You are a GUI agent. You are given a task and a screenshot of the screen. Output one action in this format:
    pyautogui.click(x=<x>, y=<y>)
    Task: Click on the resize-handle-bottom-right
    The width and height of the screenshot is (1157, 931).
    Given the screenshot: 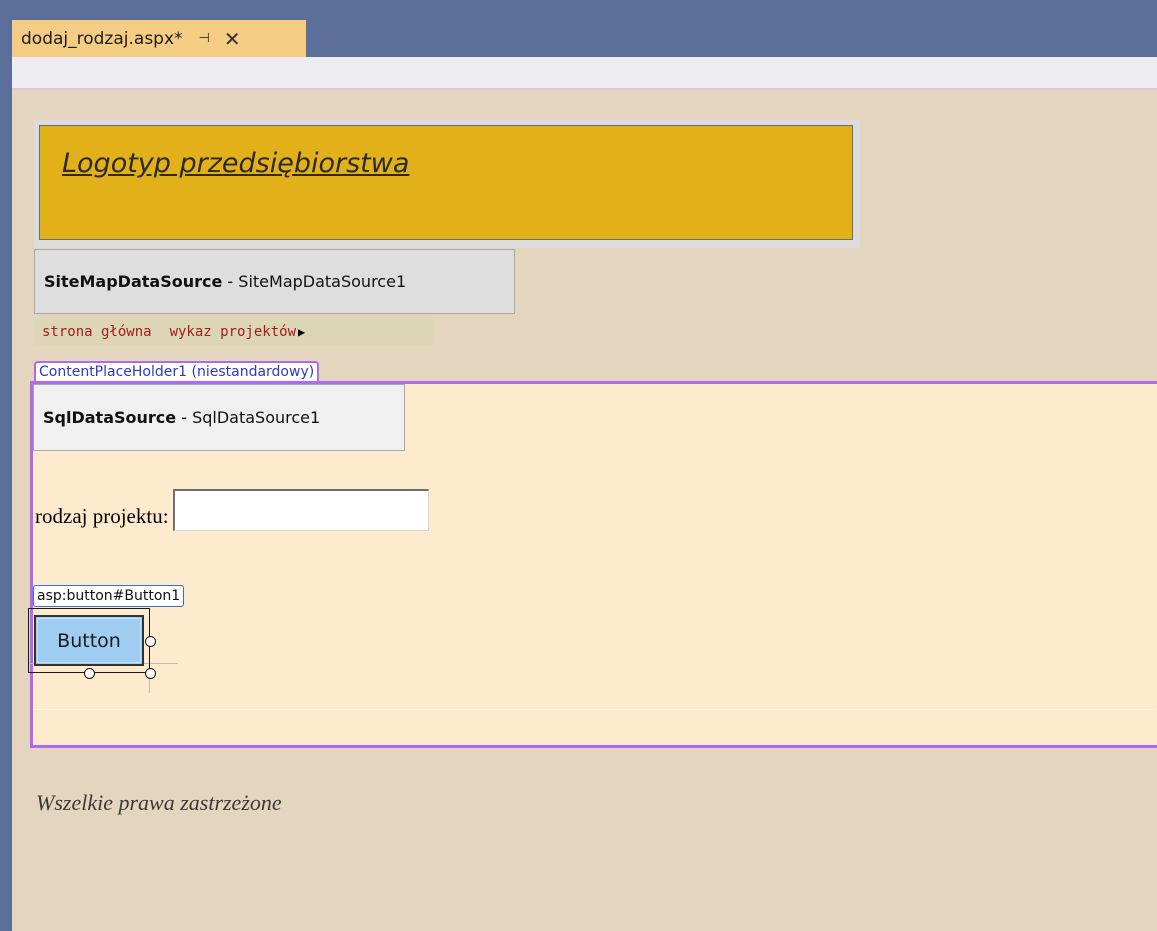 What is the action you would take?
    pyautogui.click(x=150, y=673)
    